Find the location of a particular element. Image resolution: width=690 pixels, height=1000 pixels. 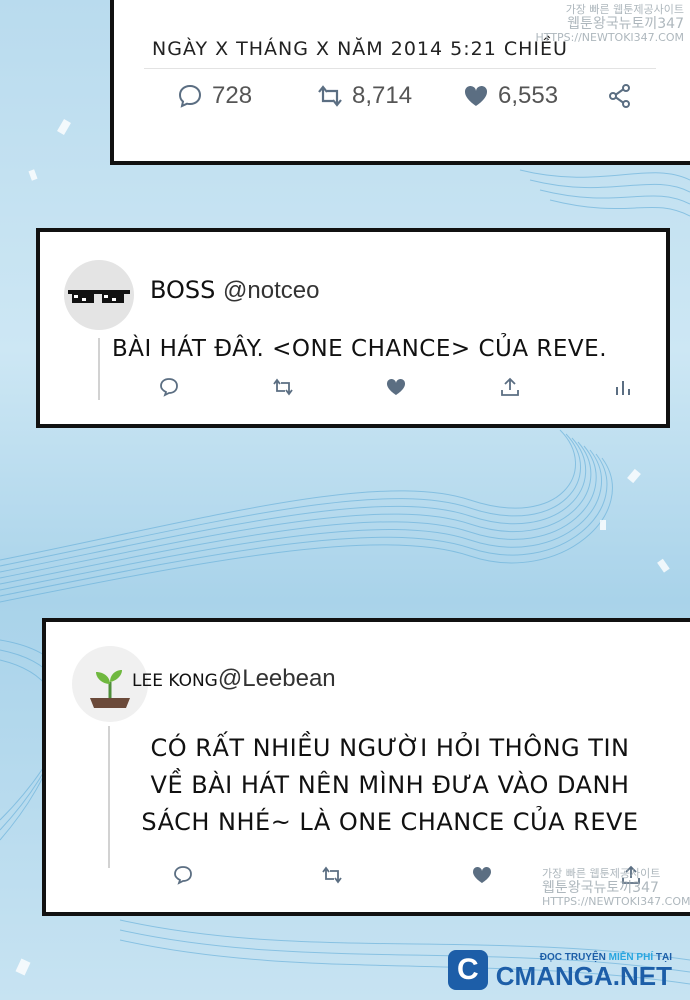

share-button is located at coordinates (620, 96).